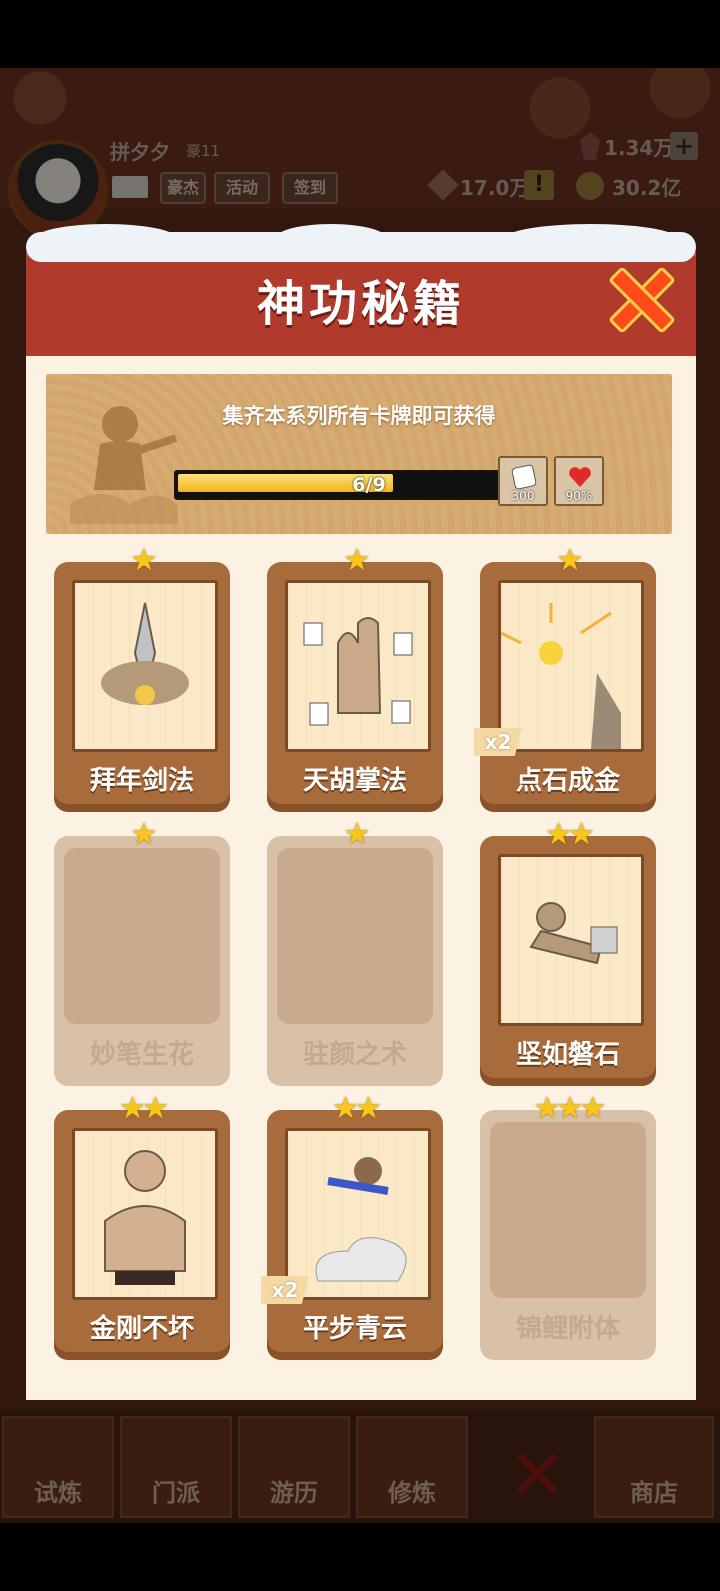  I want to click on collection-banner: 集齐本系列所有卡牌即可获得 6/9 300 90%, so click(359, 454).